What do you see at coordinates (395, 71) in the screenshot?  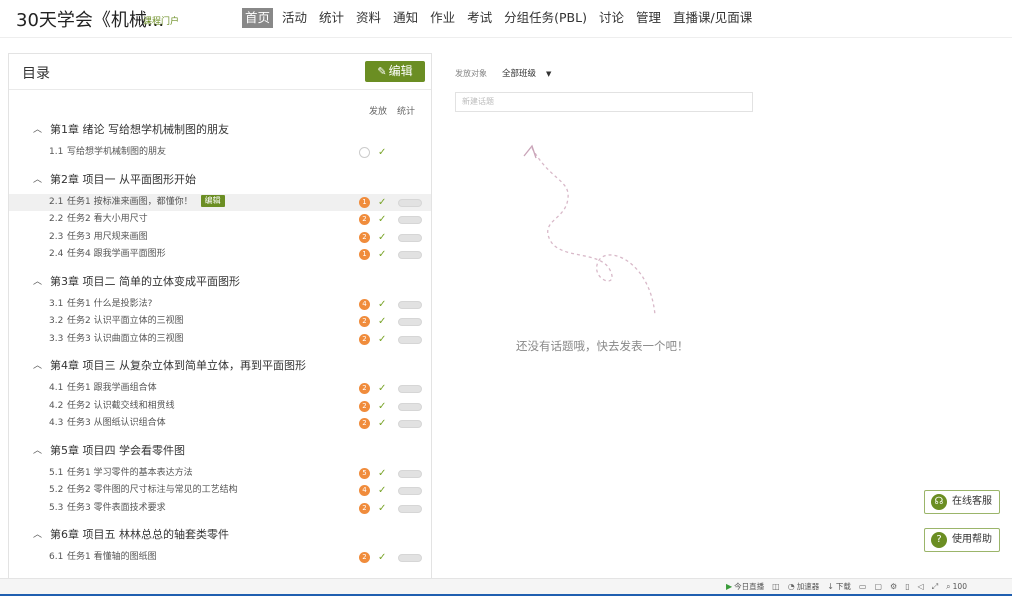 I see `edit-button: ✎ 编辑` at bounding box center [395, 71].